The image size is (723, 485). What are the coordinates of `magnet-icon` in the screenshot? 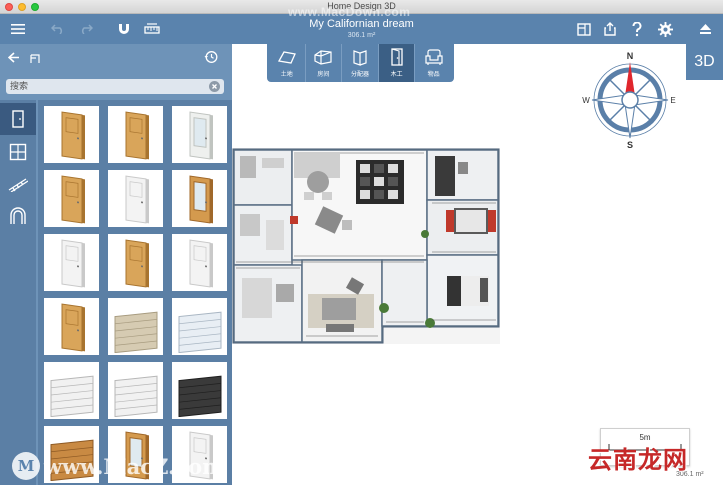 It's located at (124, 29).